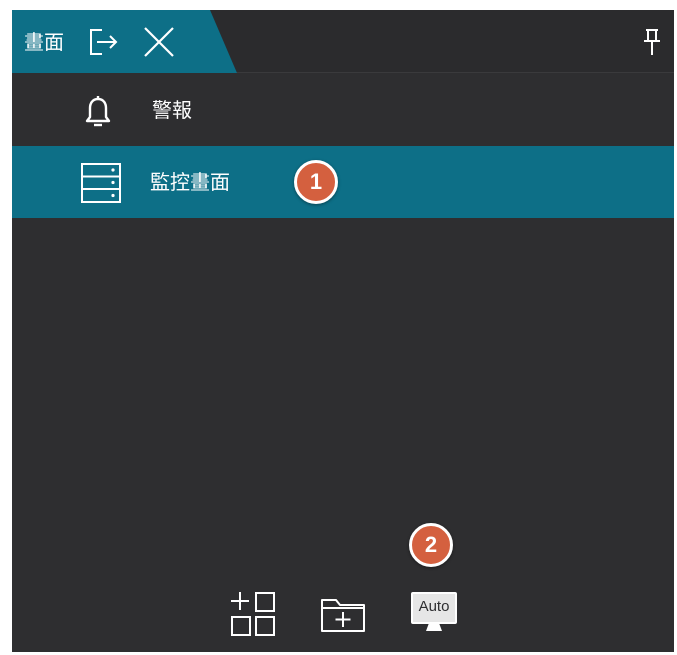  What do you see at coordinates (434, 606) in the screenshot?
I see `auto-label: Auto` at bounding box center [434, 606].